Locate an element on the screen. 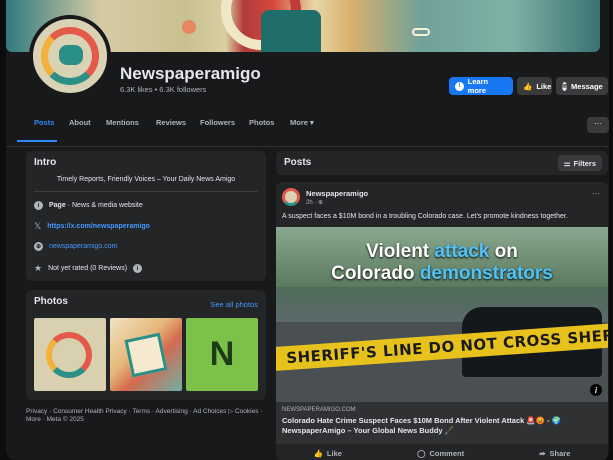 The image size is (613, 460). comment-button: ◯ Comment is located at coordinates (440, 453).